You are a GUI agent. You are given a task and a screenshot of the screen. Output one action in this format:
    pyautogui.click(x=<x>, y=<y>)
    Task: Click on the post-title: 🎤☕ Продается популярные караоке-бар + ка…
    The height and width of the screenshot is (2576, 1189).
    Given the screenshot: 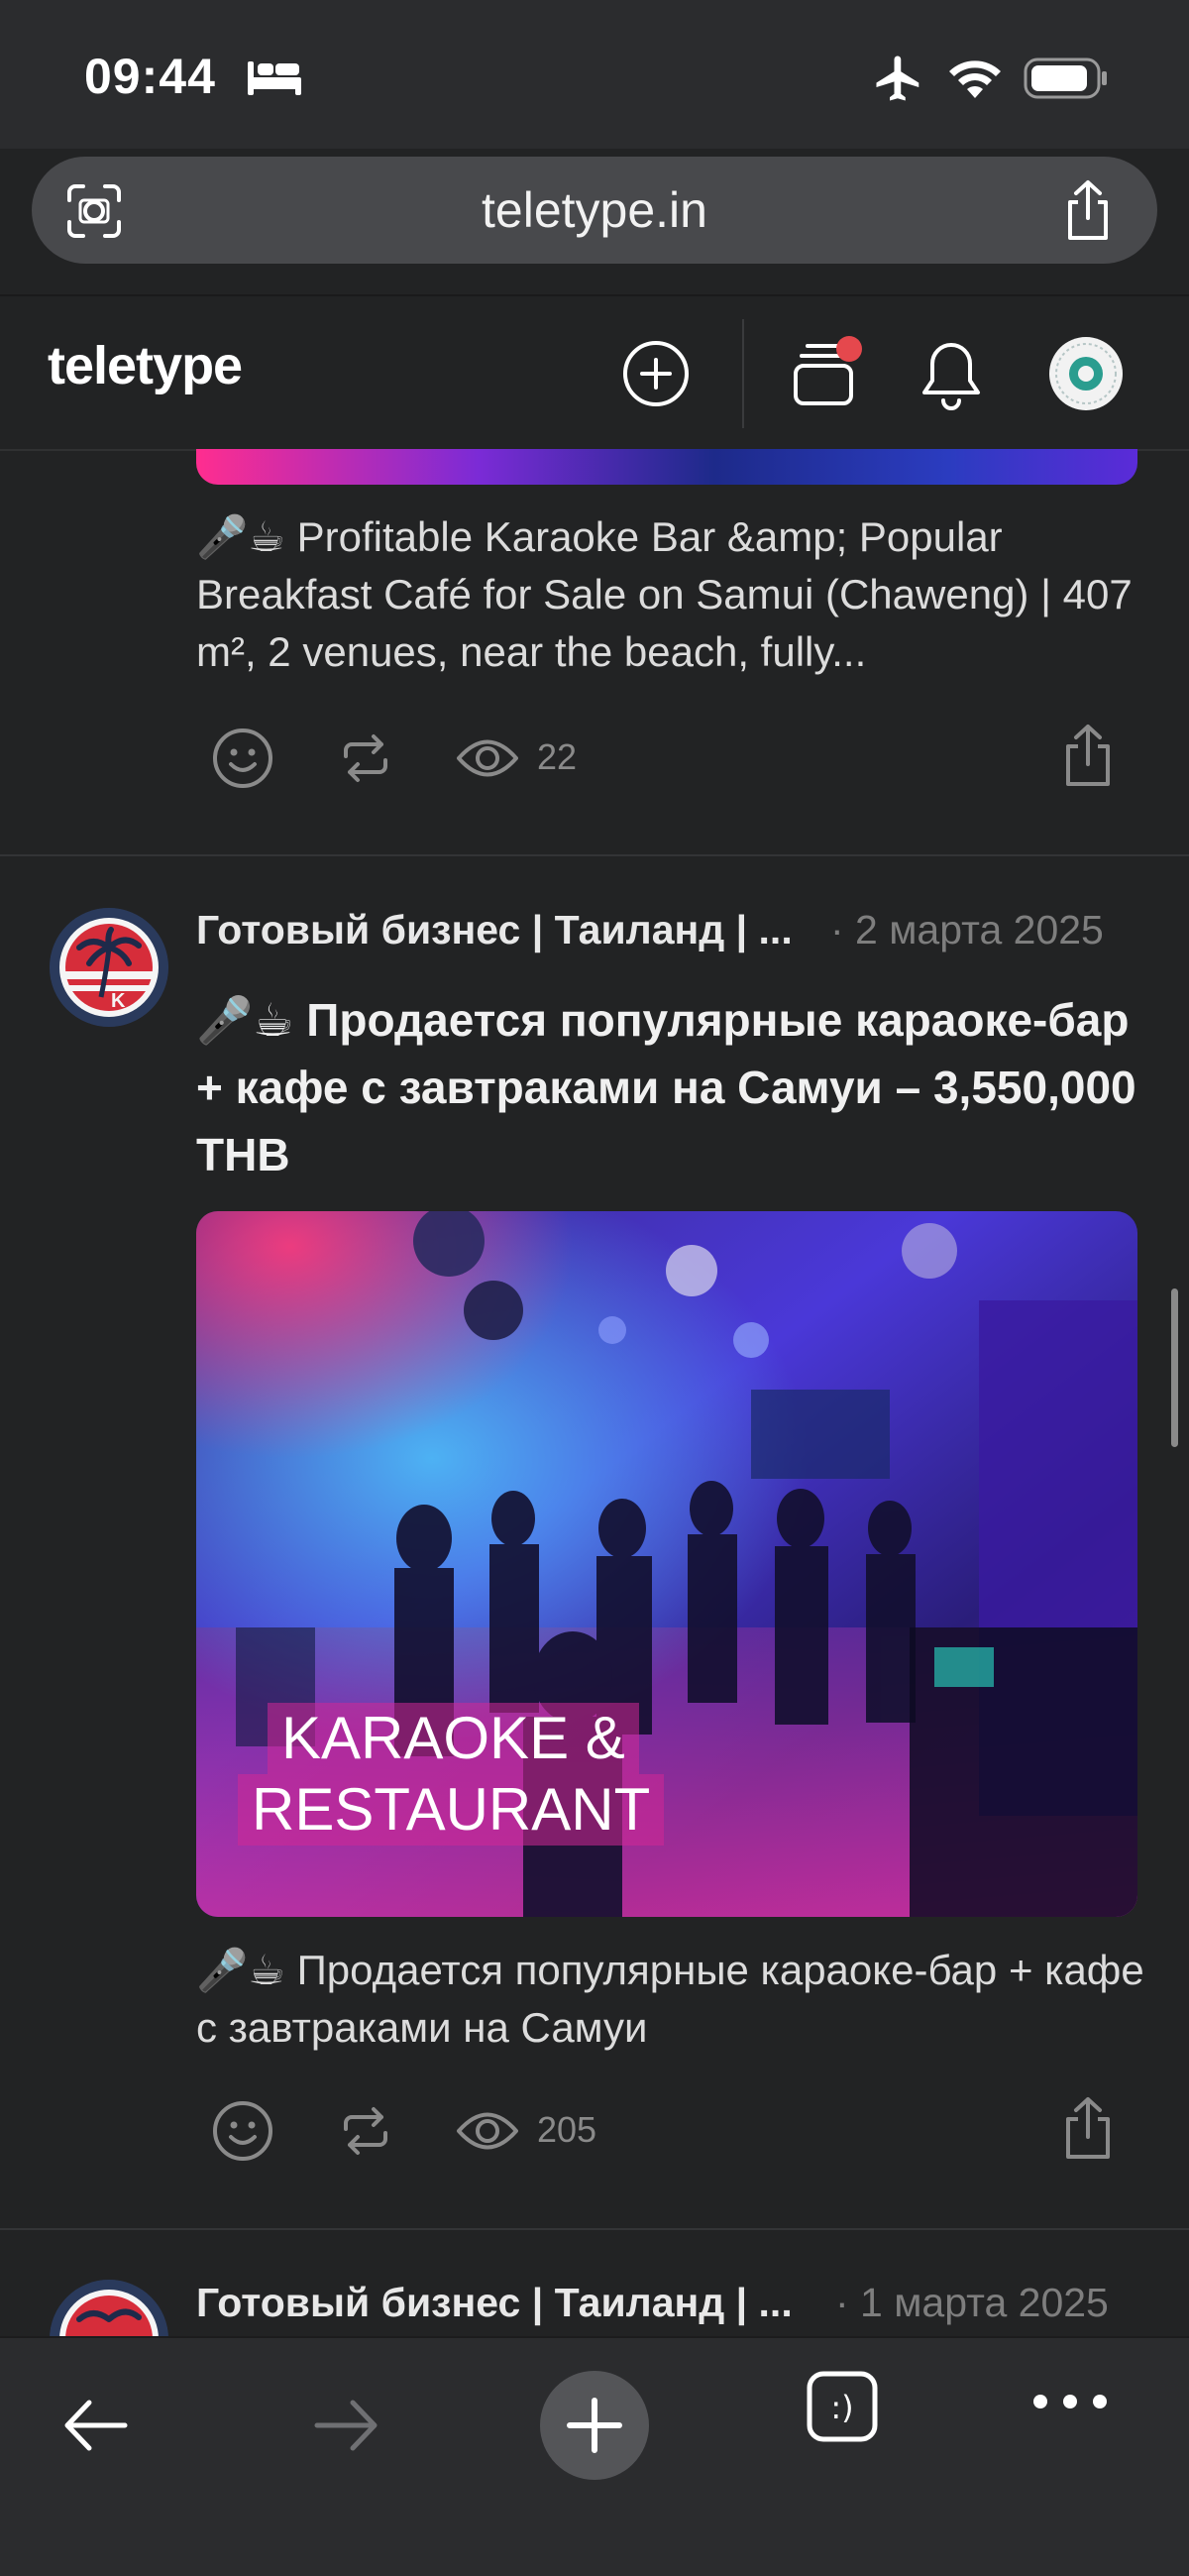 What is the action you would take?
    pyautogui.click(x=672, y=1087)
    